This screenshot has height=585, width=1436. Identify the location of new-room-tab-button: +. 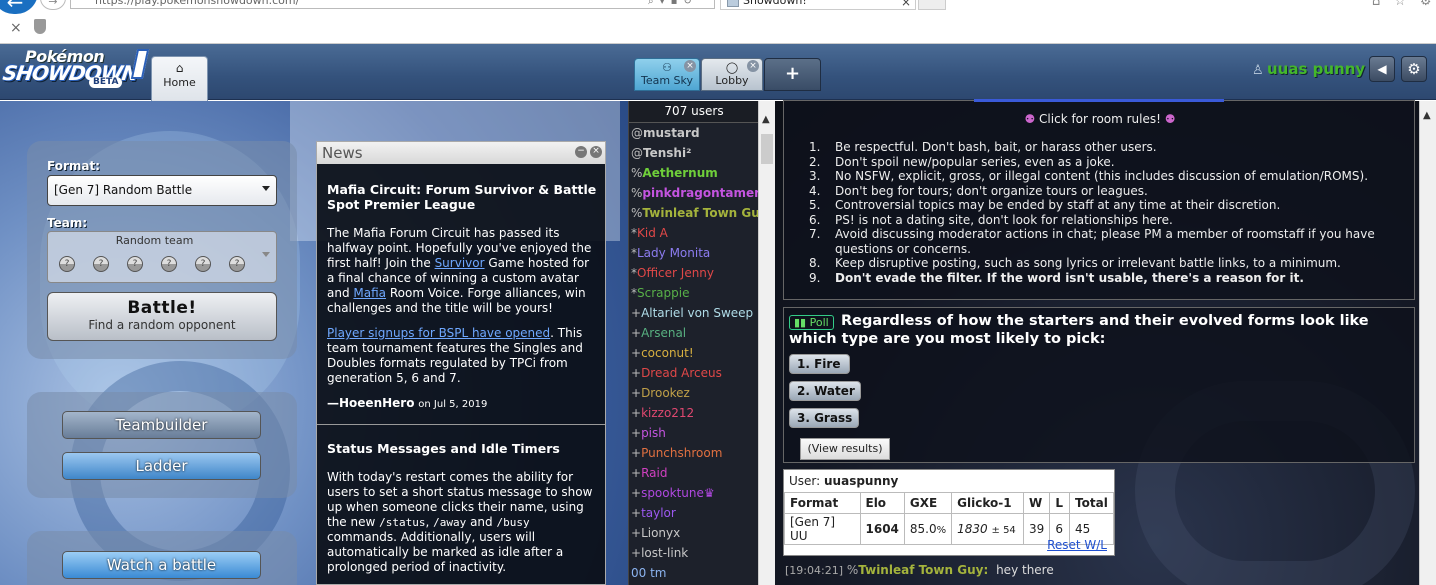
(792, 74).